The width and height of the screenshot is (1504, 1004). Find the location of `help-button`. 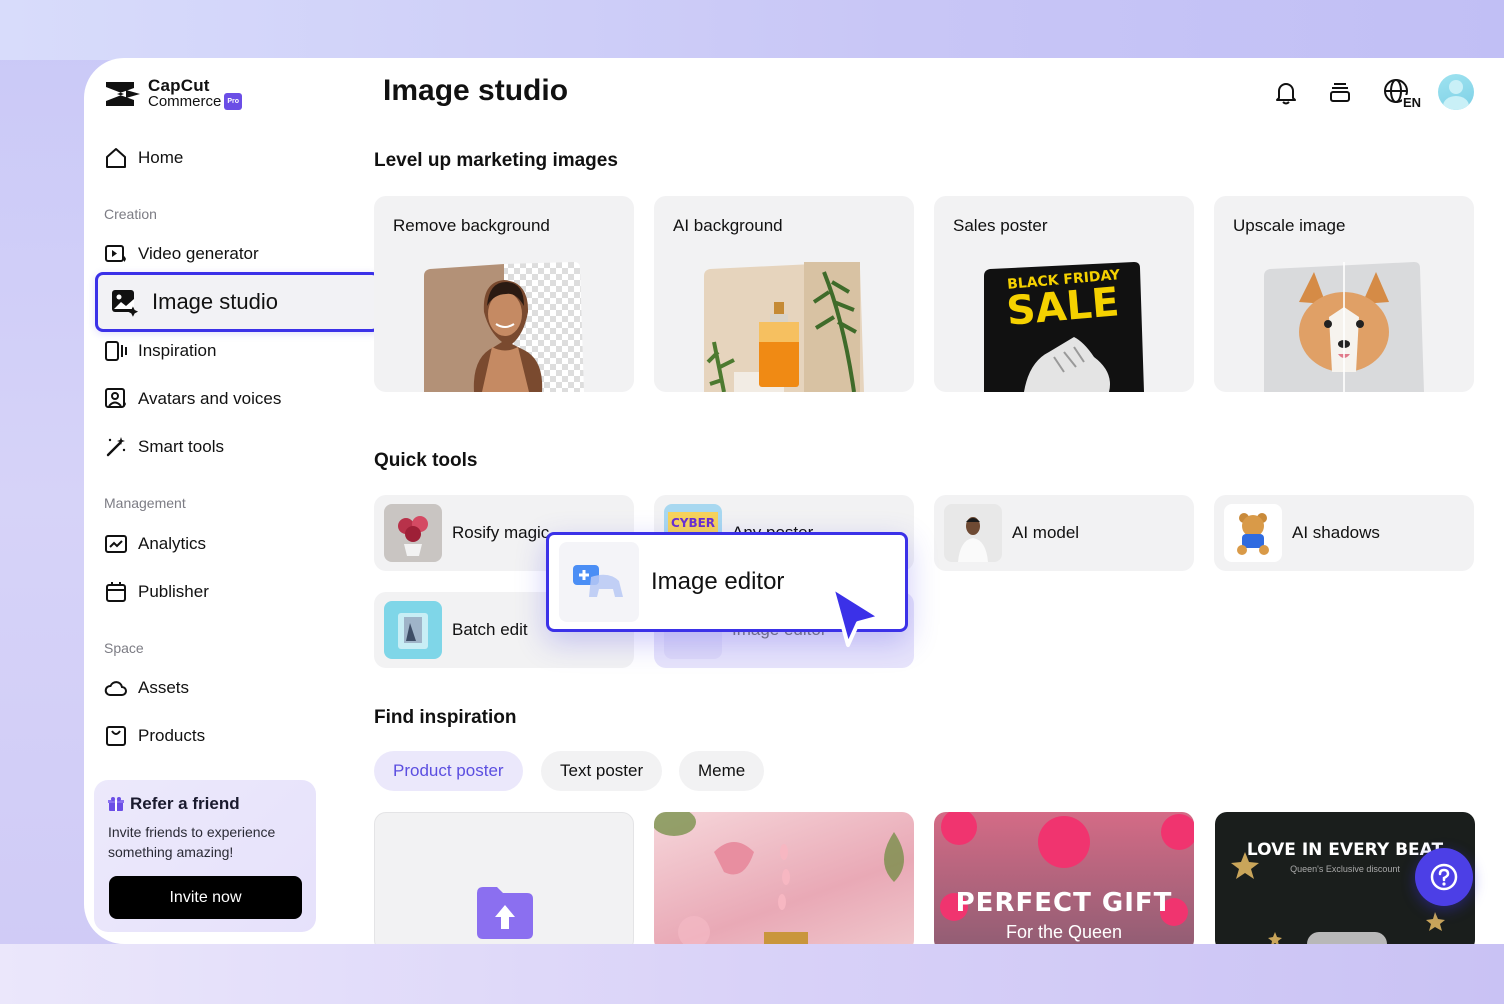

help-button is located at coordinates (1444, 877).